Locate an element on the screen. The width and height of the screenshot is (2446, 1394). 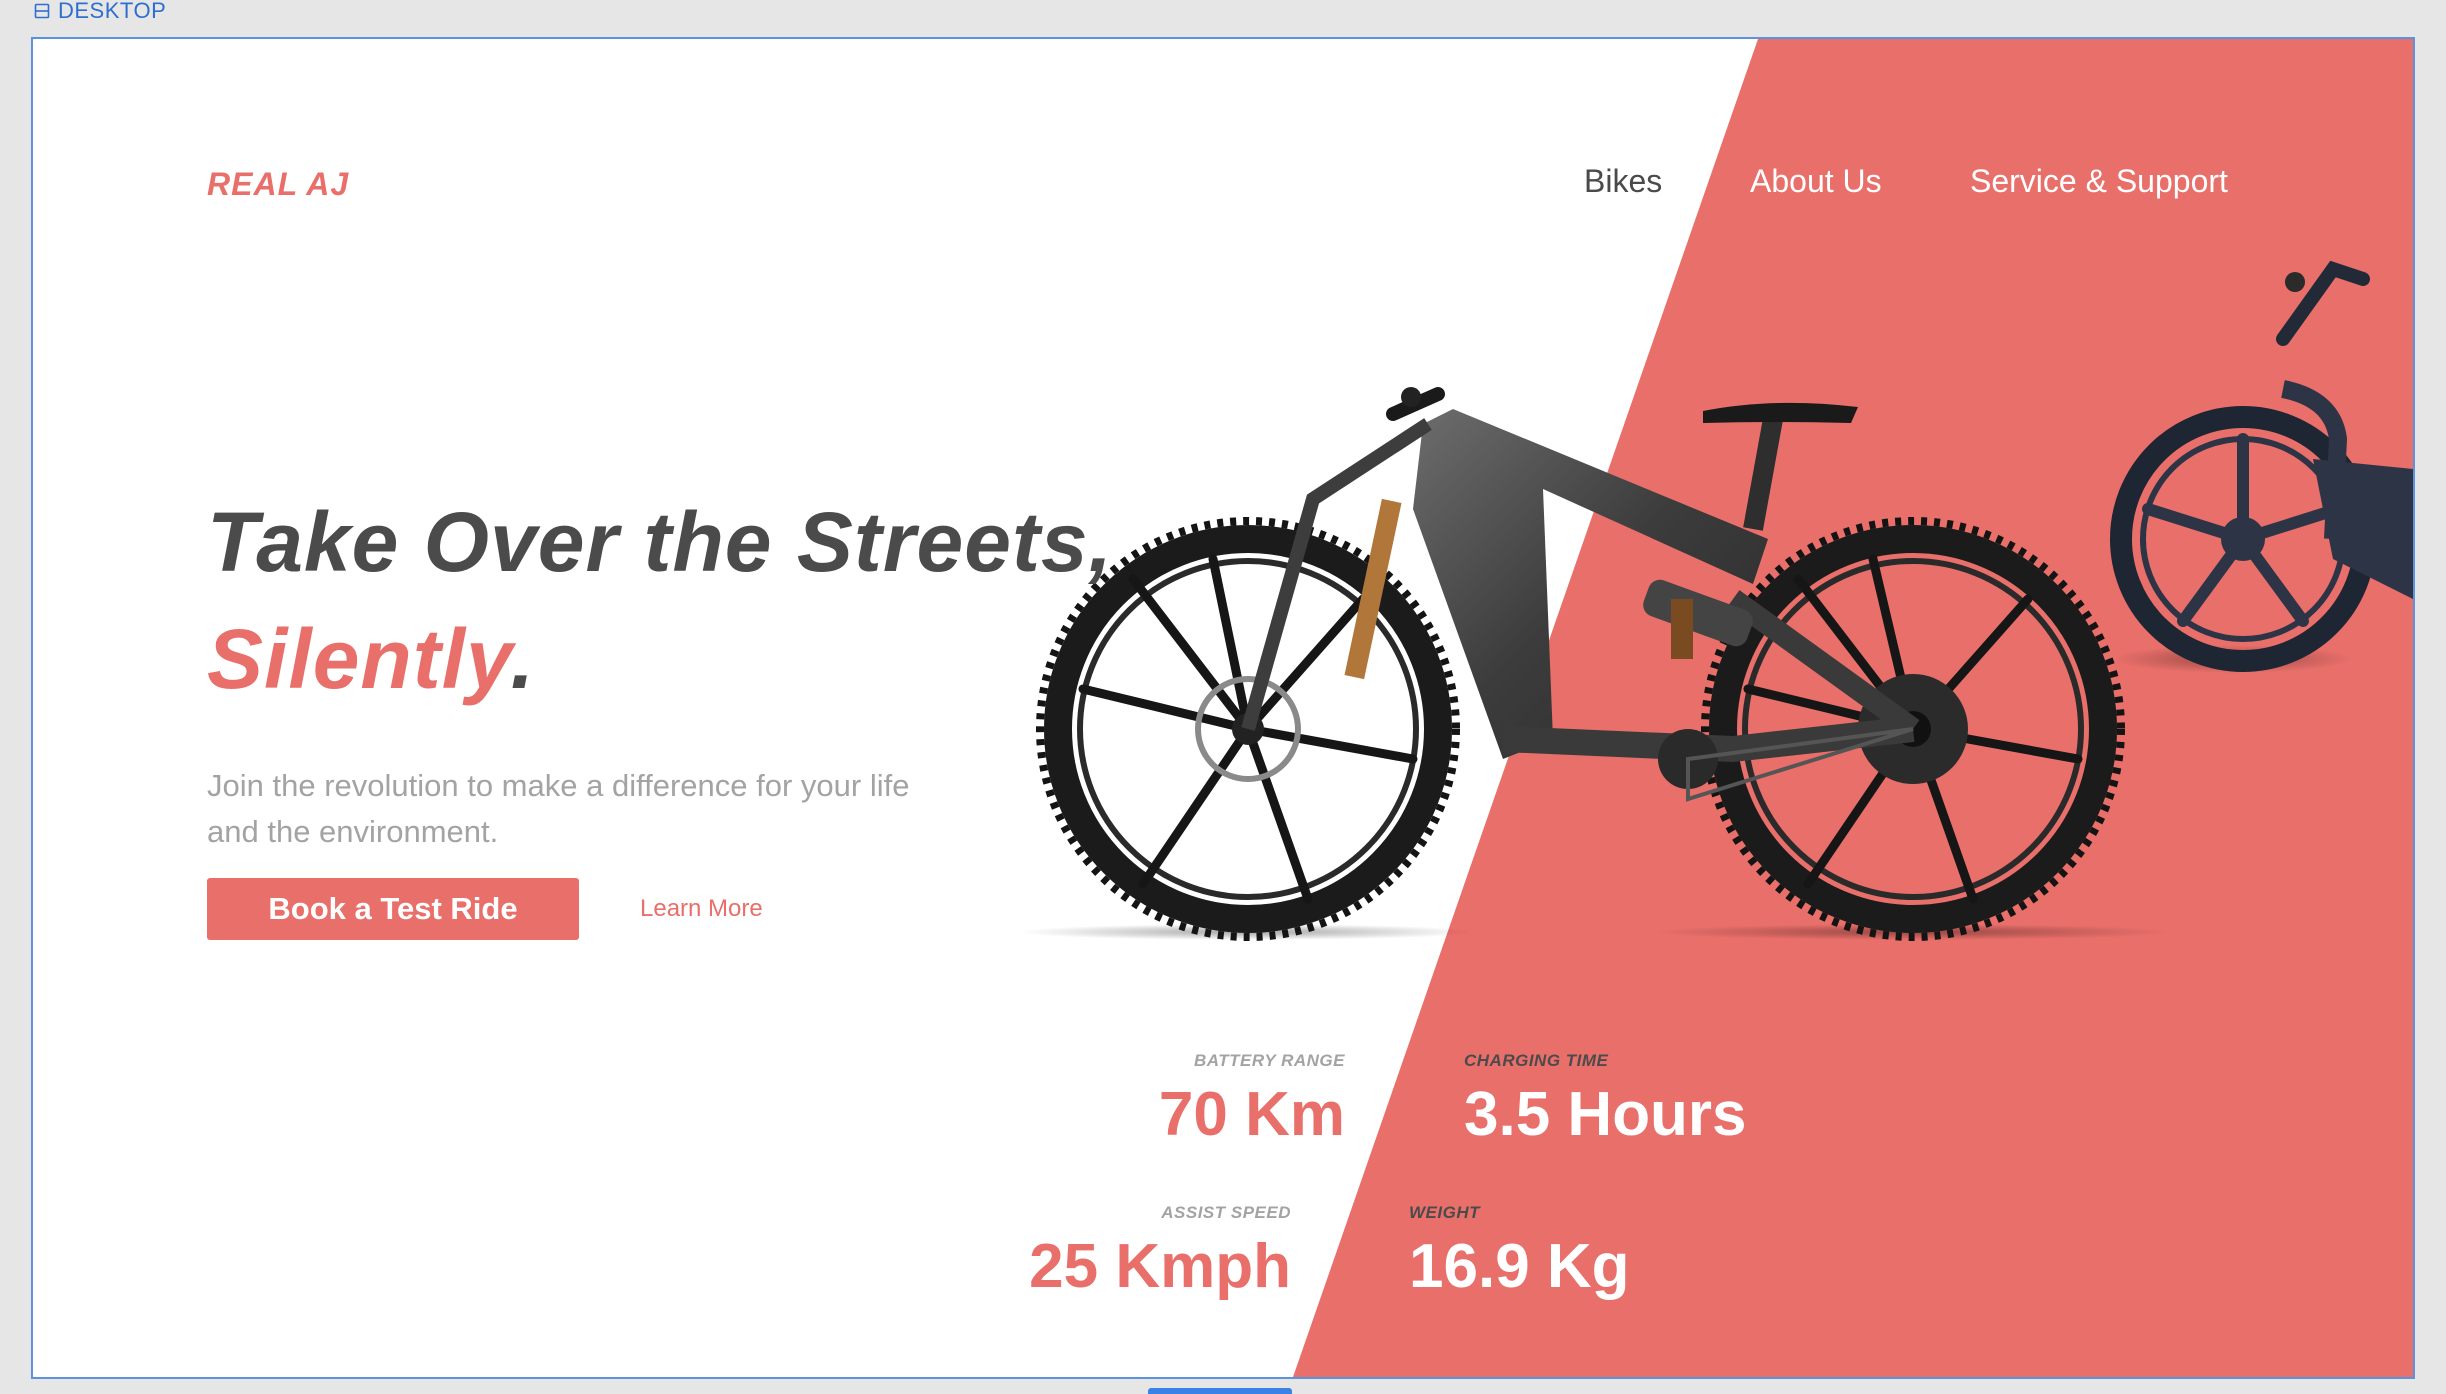
frame-label: DESKTOP is located at coordinates (100, 11).